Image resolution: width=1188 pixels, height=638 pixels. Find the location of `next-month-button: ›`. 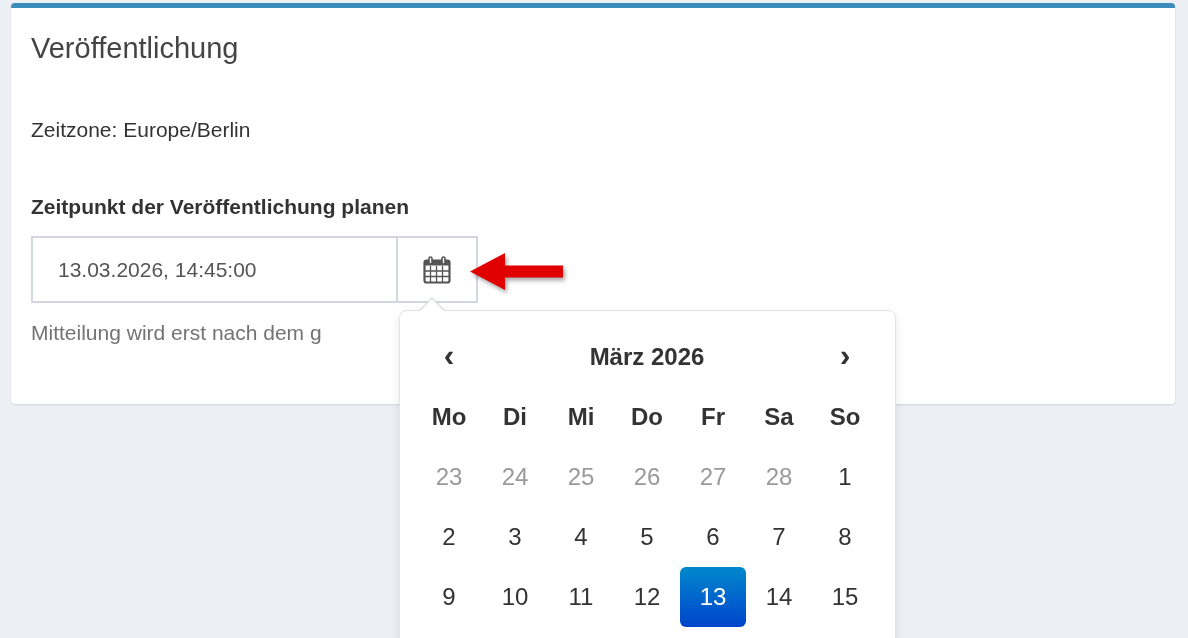

next-month-button: › is located at coordinates (845, 357).